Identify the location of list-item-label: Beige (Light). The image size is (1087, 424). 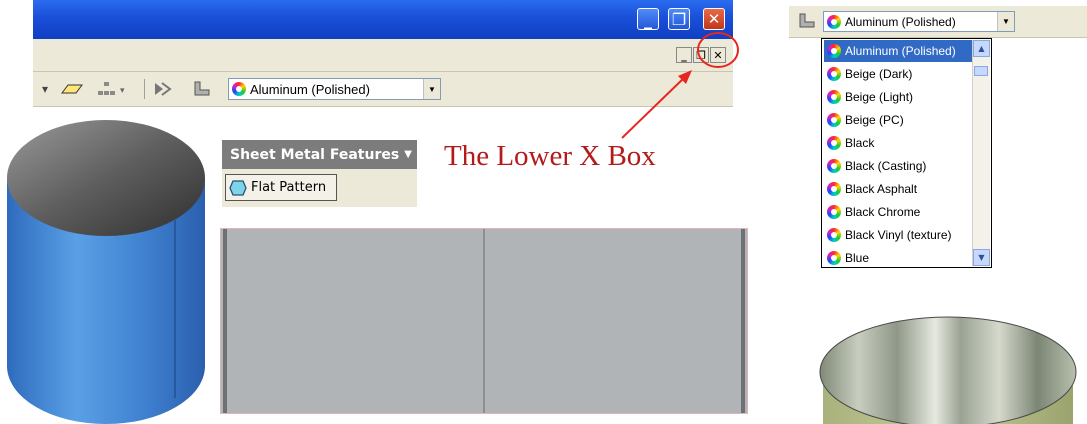
(879, 97).